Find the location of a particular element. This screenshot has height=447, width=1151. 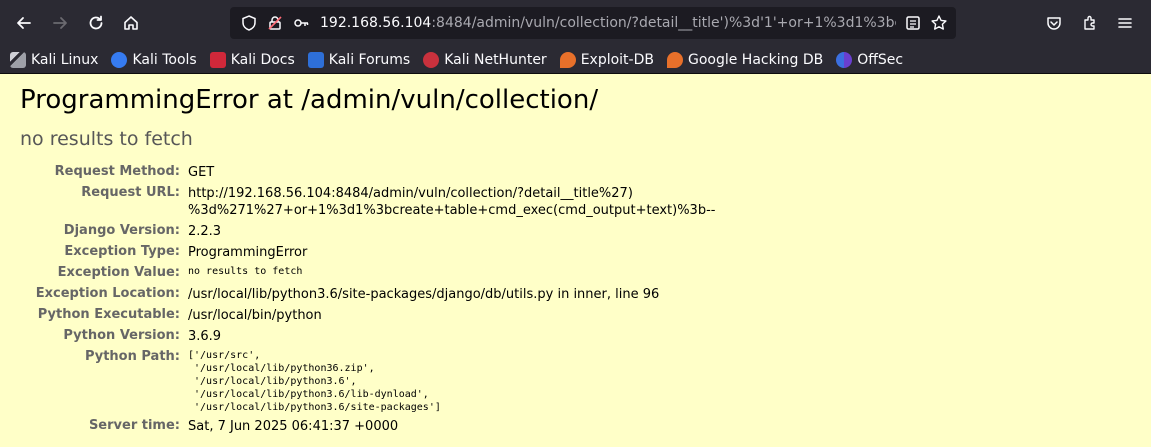

detail-value: 2.2.3 is located at coordinates (205, 231).